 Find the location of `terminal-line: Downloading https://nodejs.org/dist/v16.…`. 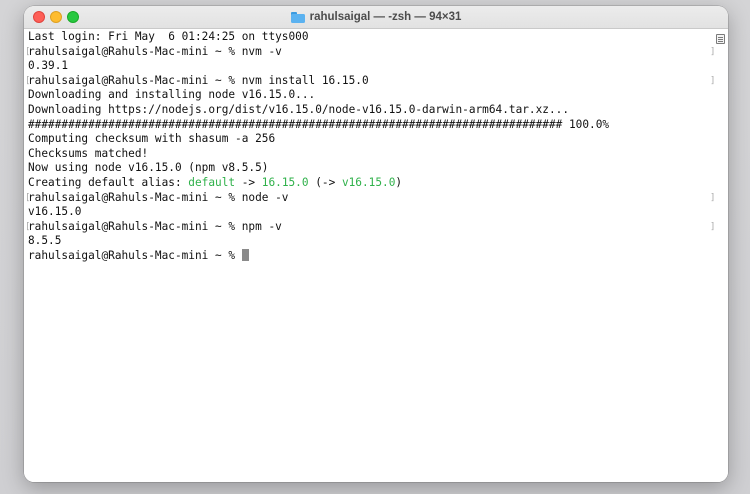

terminal-line: Downloading https://nodejs.org/dist/v16.… is located at coordinates (298, 109).